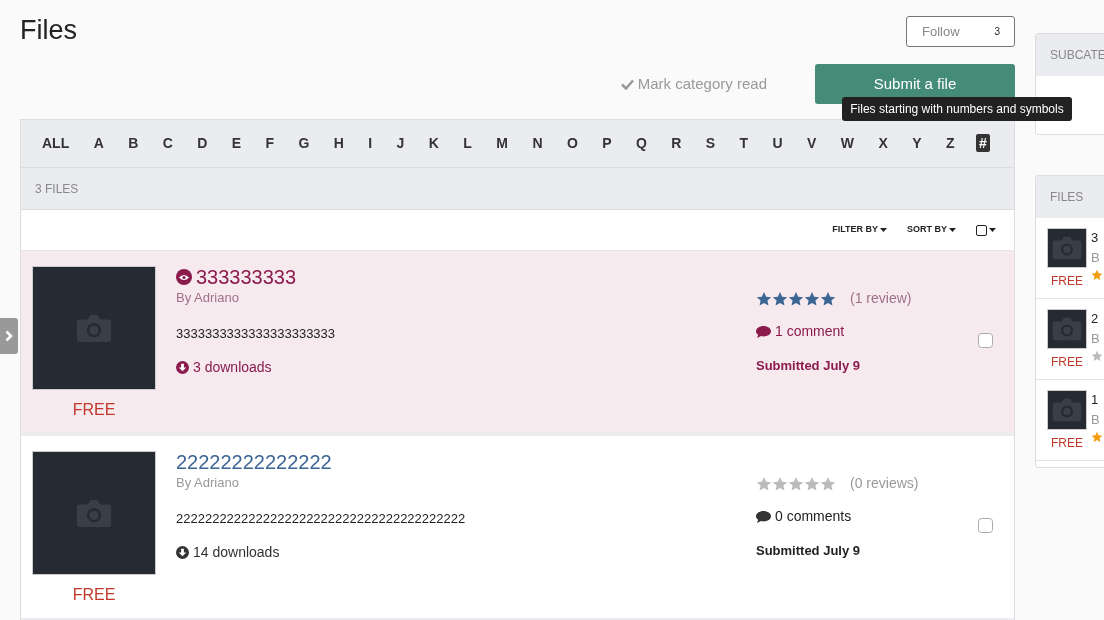  What do you see at coordinates (917, 143) in the screenshot?
I see `letter-filter: Y` at bounding box center [917, 143].